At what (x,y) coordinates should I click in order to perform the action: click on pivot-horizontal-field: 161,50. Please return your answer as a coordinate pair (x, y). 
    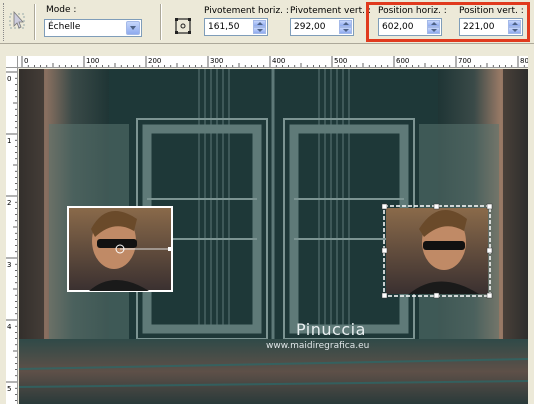
    Looking at the image, I should click on (236, 27).